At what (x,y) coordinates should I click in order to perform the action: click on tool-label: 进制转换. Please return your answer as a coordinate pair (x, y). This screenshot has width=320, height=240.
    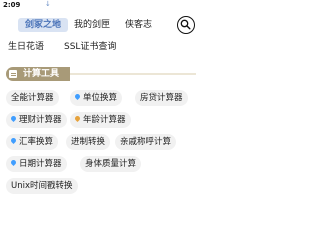
    Looking at the image, I should click on (88, 142).